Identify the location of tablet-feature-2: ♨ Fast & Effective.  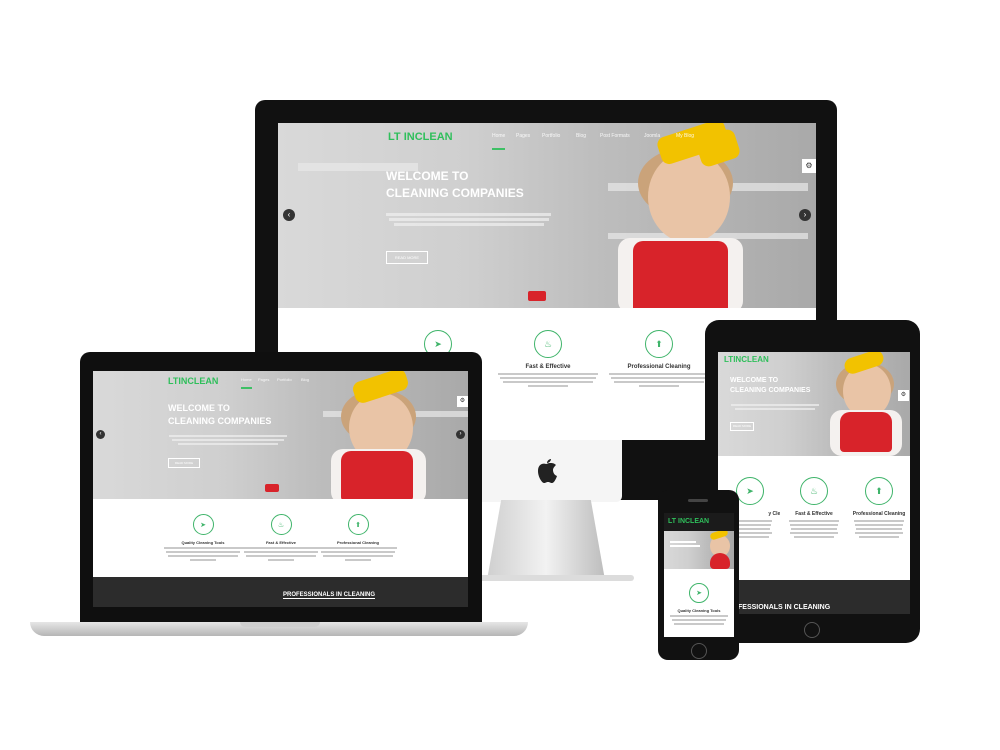
(814, 508).